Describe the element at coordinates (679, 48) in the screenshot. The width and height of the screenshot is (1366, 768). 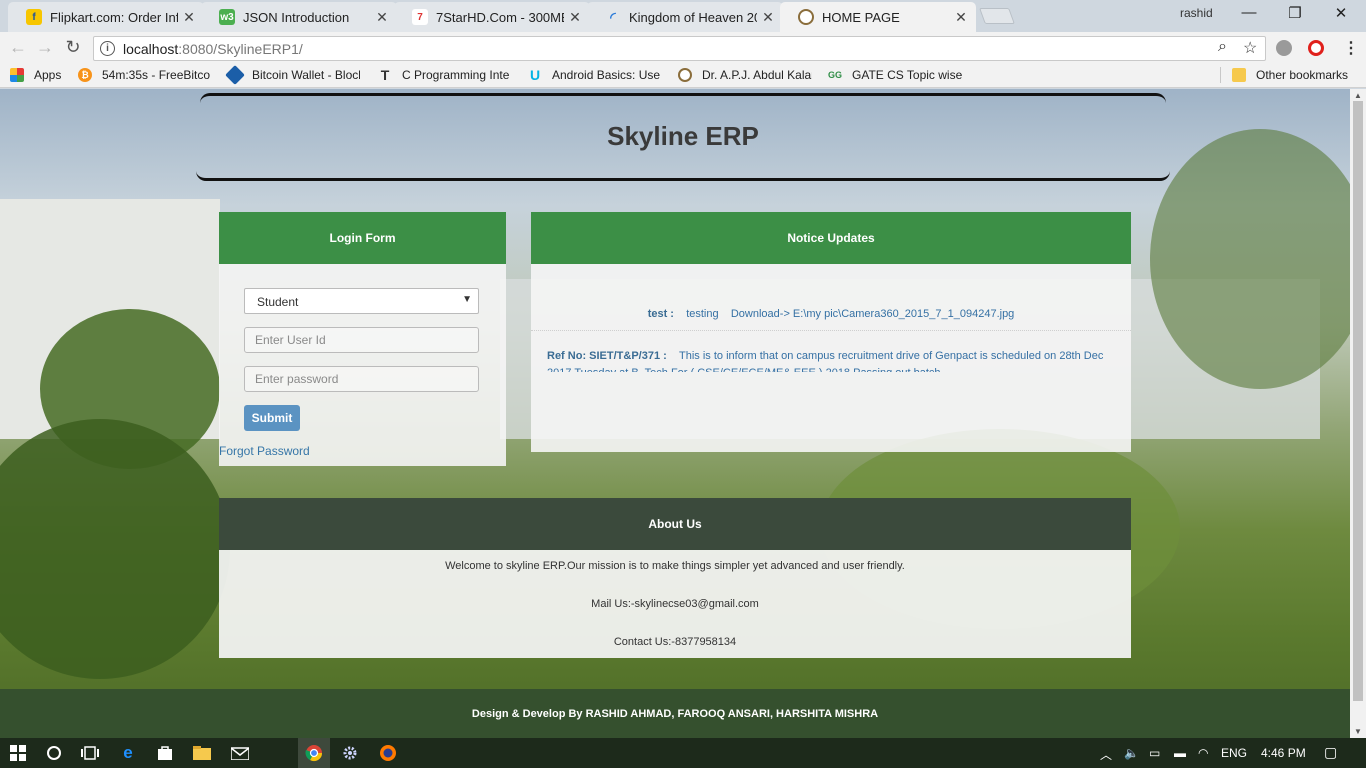
I see `url-input: i localhost:8080/SkylineERP1/` at that location.